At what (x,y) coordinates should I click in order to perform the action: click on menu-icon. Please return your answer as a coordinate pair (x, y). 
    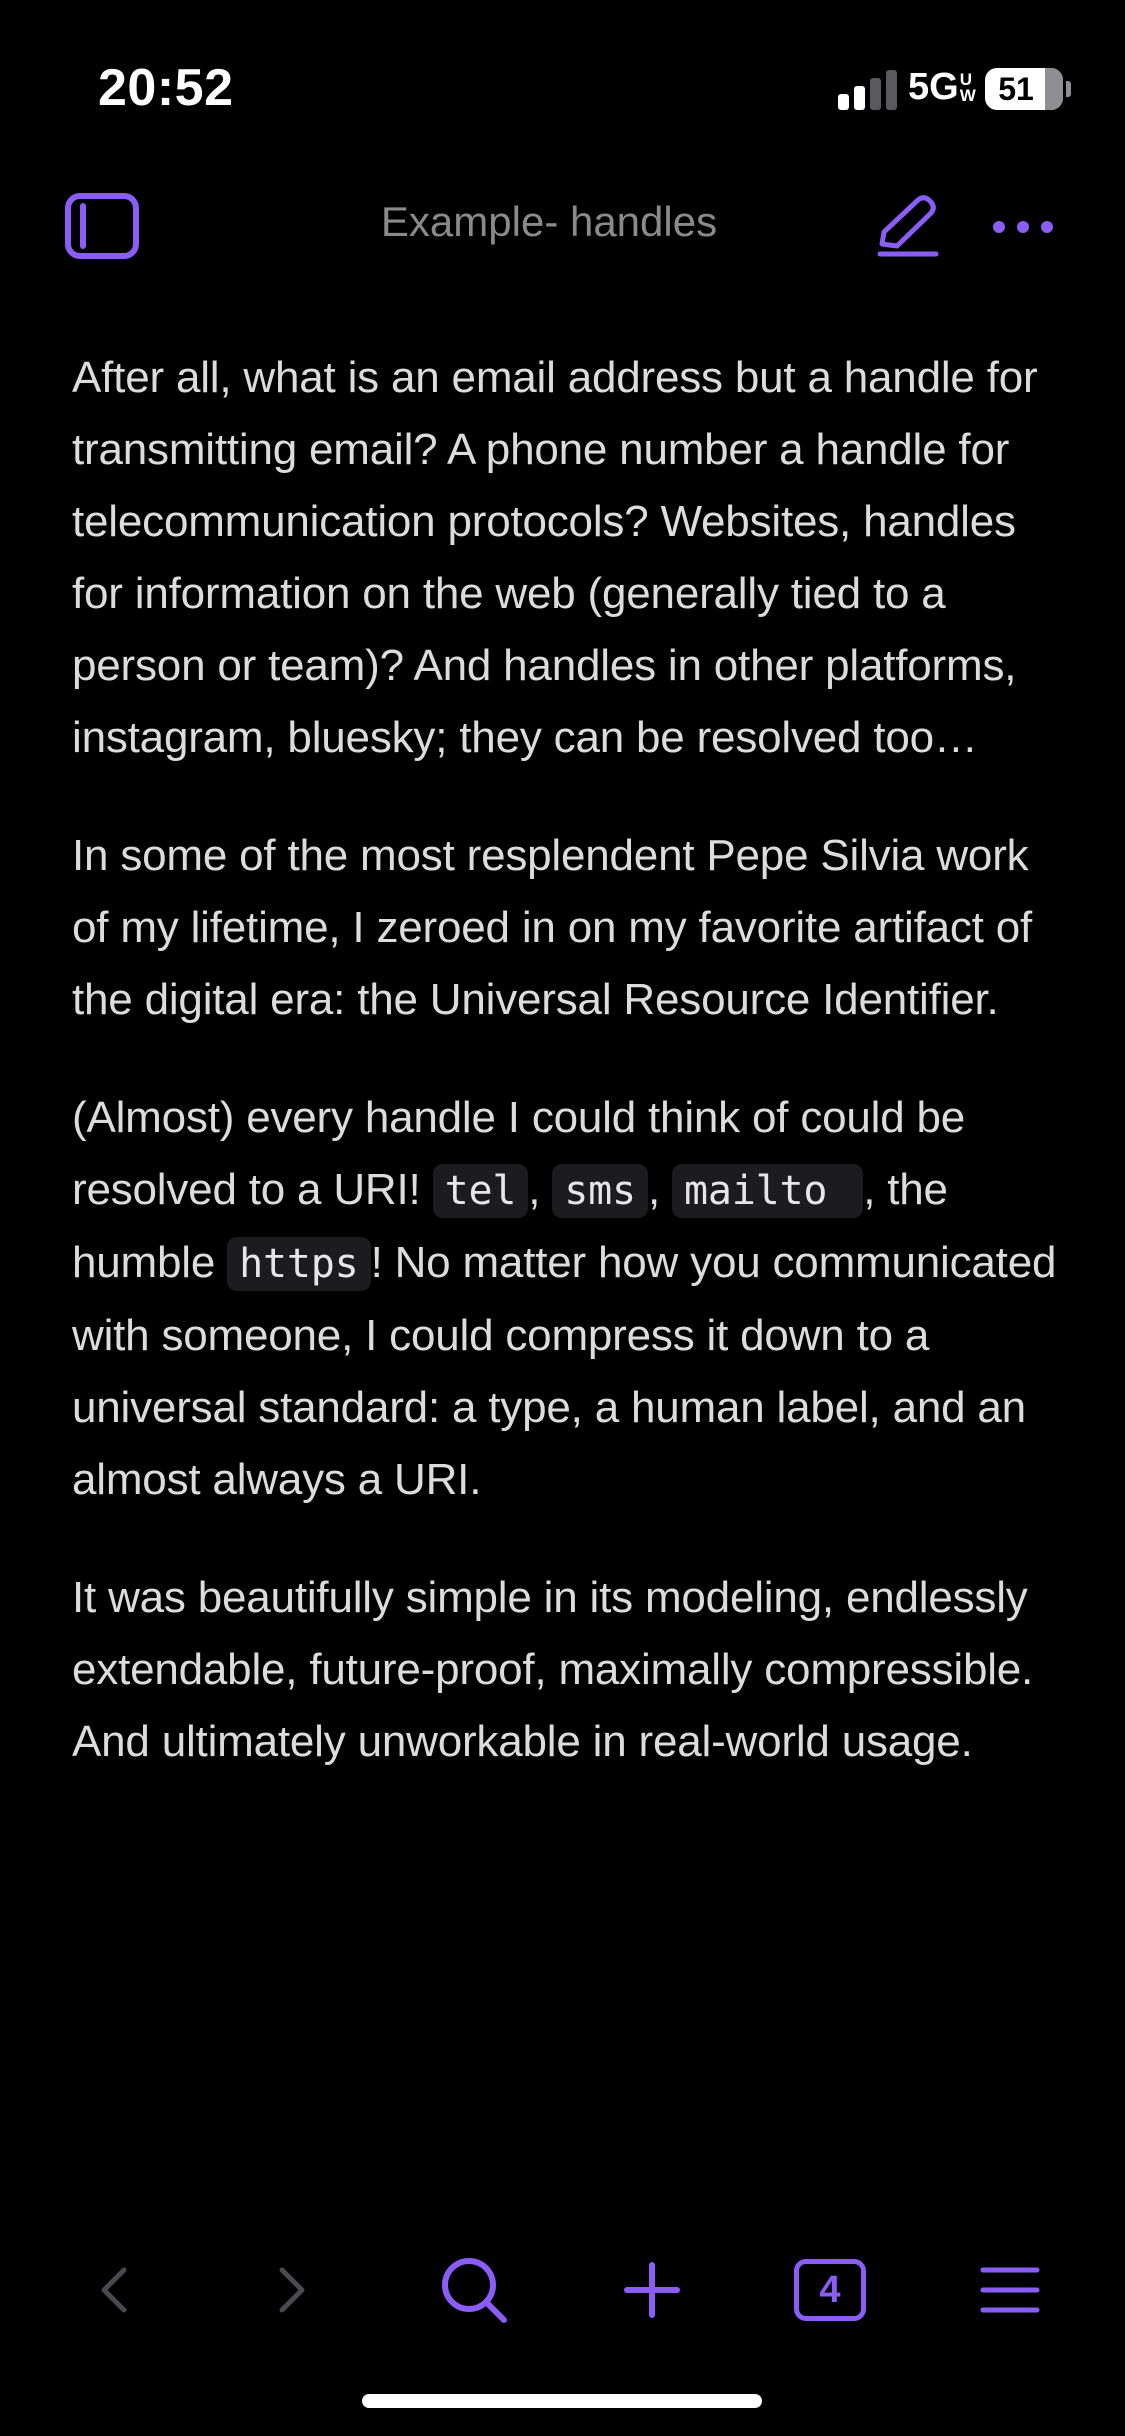
    Looking at the image, I should click on (1010, 2290).